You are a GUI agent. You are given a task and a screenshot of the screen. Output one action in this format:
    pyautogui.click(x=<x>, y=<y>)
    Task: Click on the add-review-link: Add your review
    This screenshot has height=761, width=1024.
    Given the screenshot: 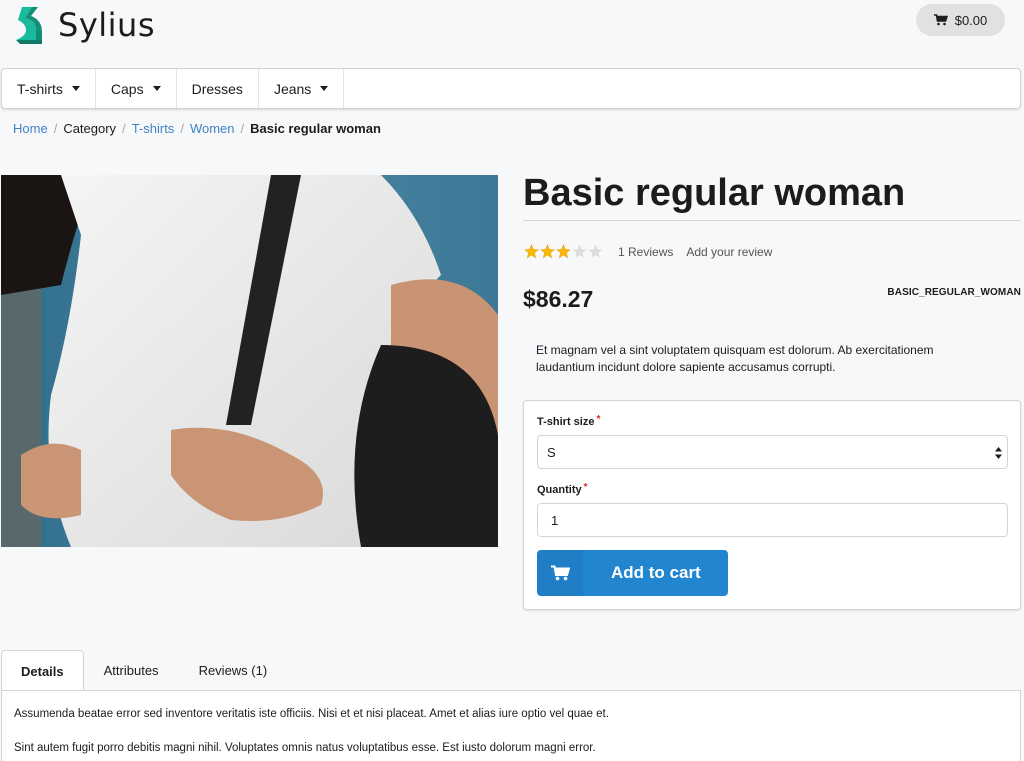 What is the action you would take?
    pyautogui.click(x=729, y=252)
    